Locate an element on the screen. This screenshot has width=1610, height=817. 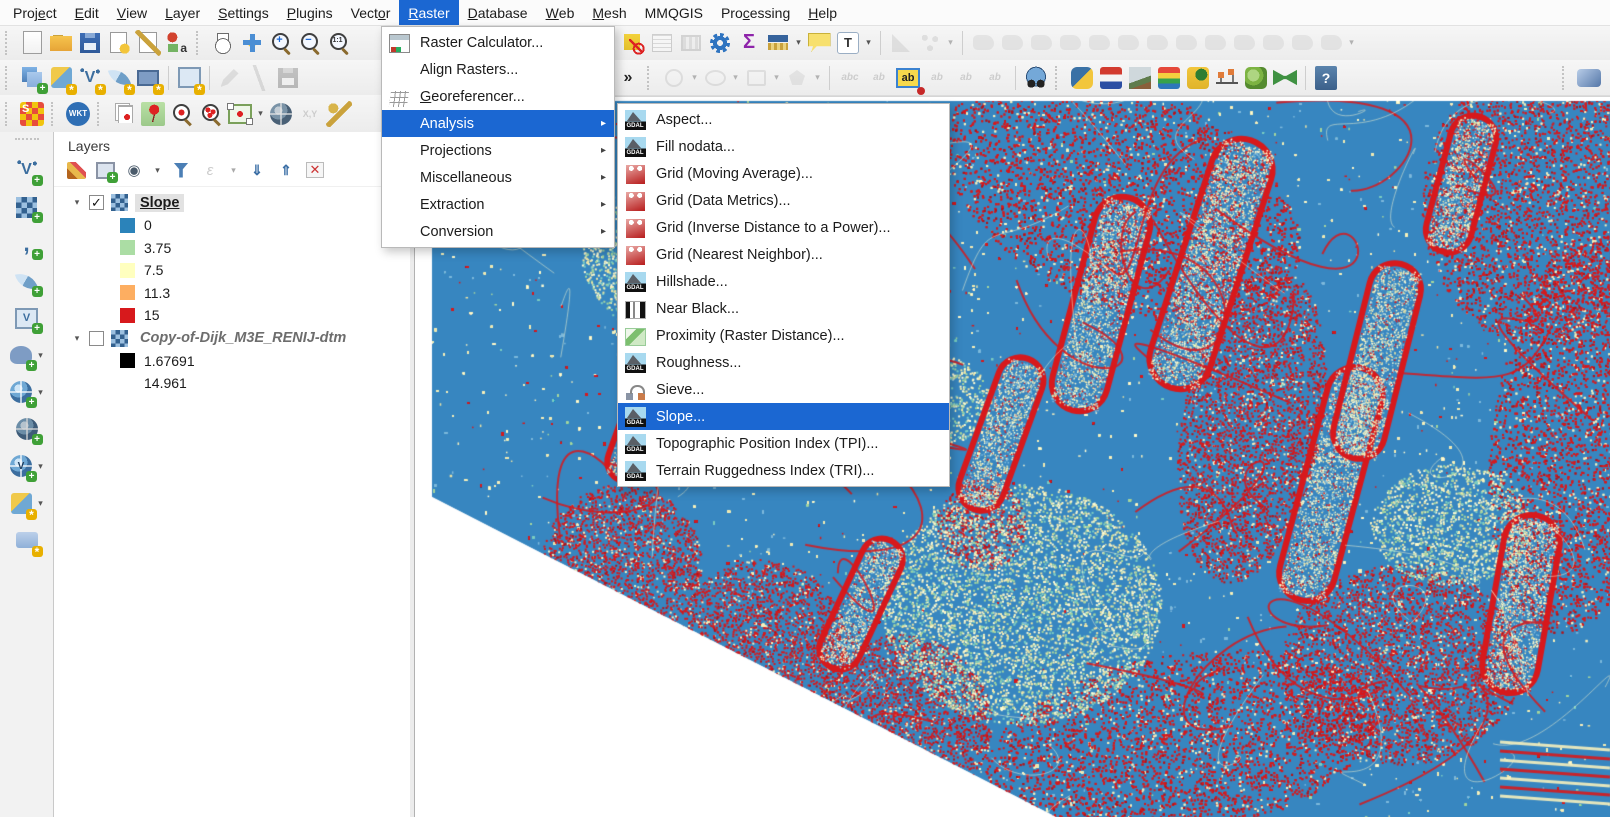
add-group-icon is located at coordinates (106, 171).